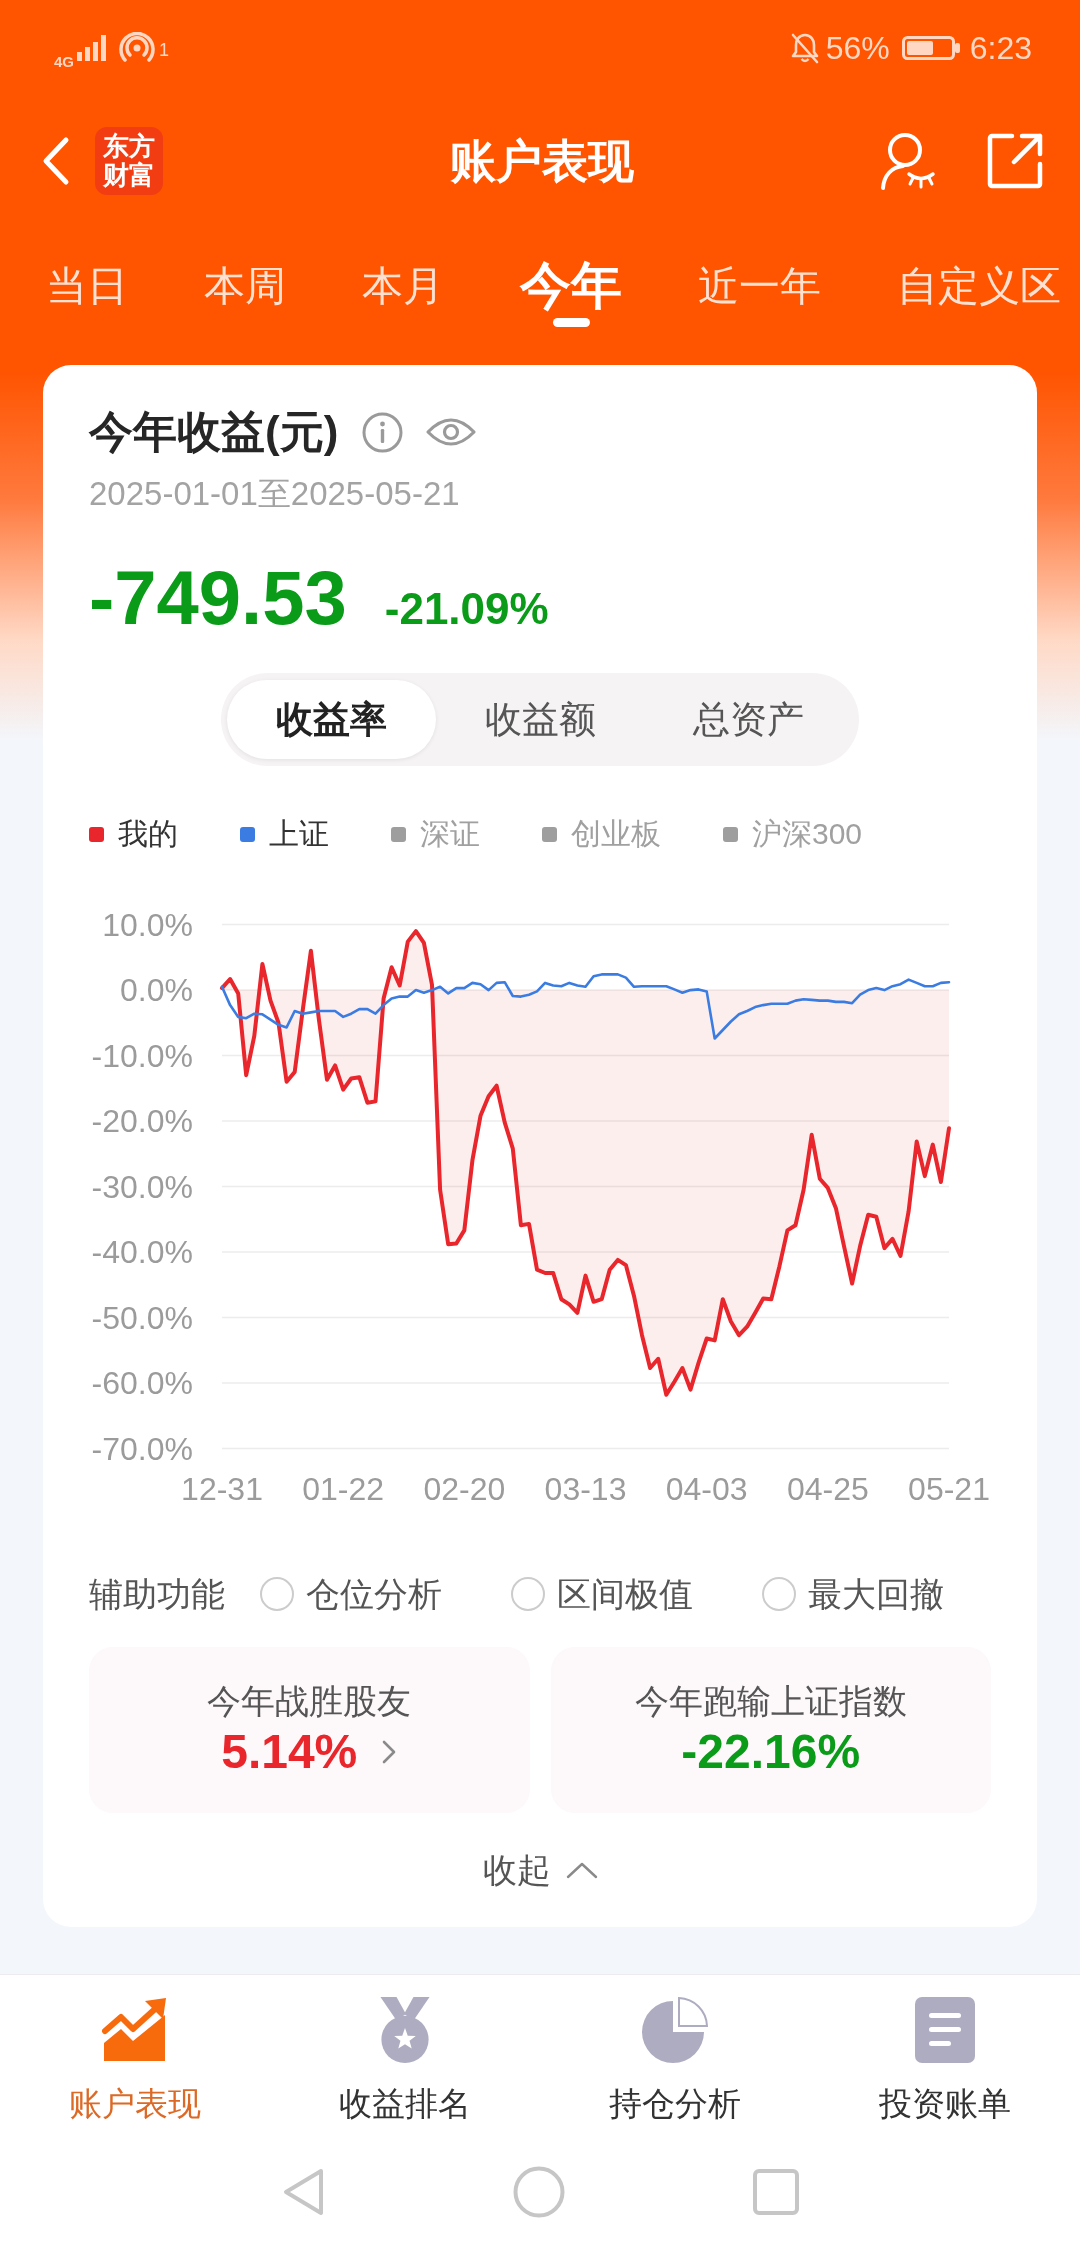  I want to click on x-axis-label: 04-03, so click(706, 1489).